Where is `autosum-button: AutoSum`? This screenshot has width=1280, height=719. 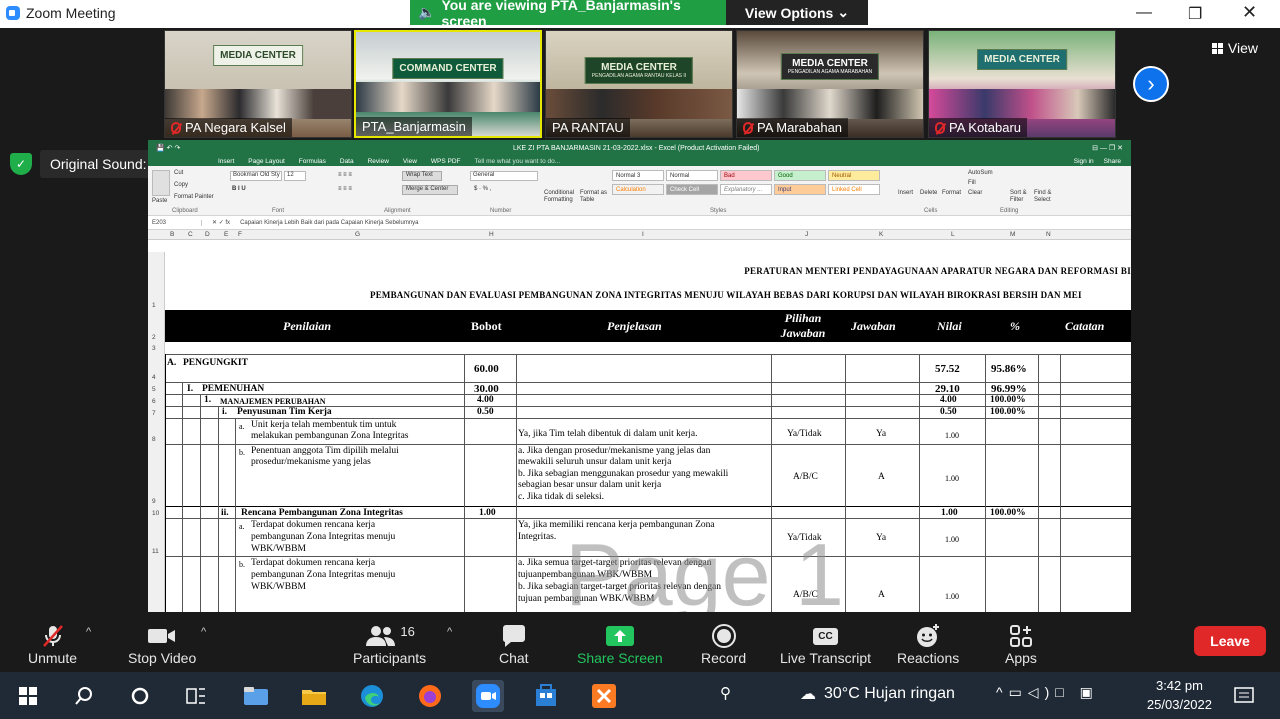 autosum-button: AutoSum is located at coordinates (980, 173).